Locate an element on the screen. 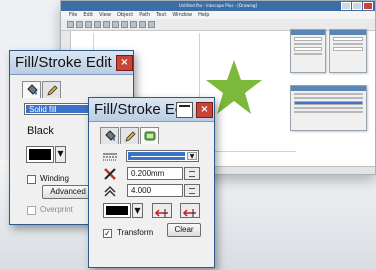 The height and width of the screenshot is (270, 376). clear-button: Clear is located at coordinates (184, 230).